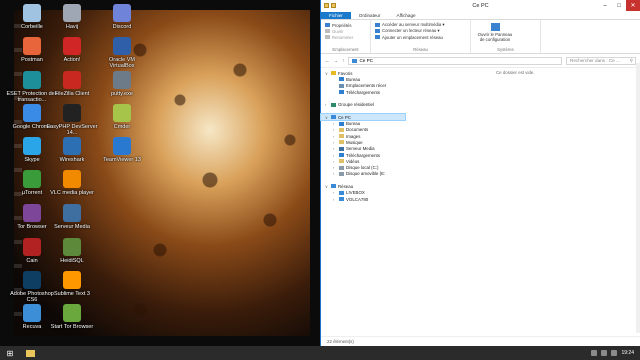  I want to click on desktop-shortcut-label: Sublime Text 3, so click(72, 294).